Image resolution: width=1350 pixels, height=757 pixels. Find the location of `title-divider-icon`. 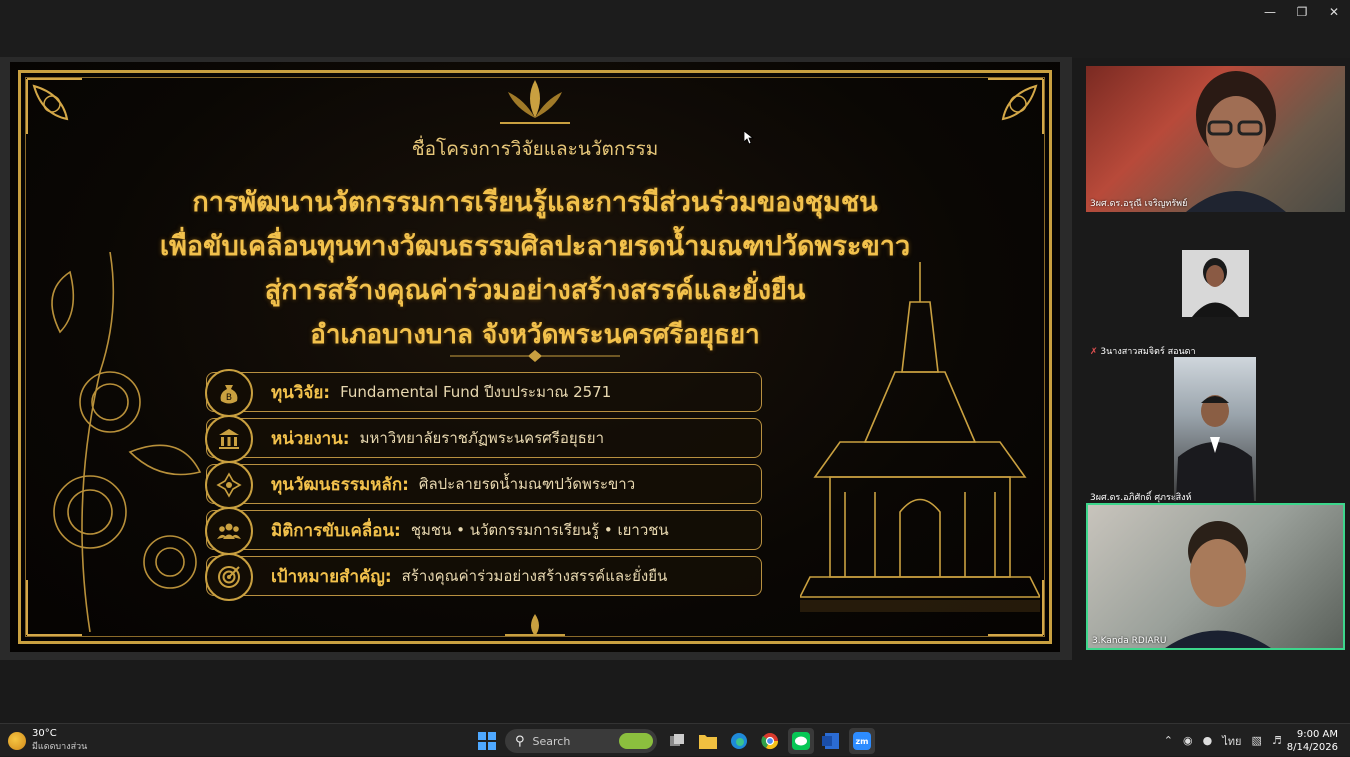

title-divider-icon is located at coordinates (535, 356).